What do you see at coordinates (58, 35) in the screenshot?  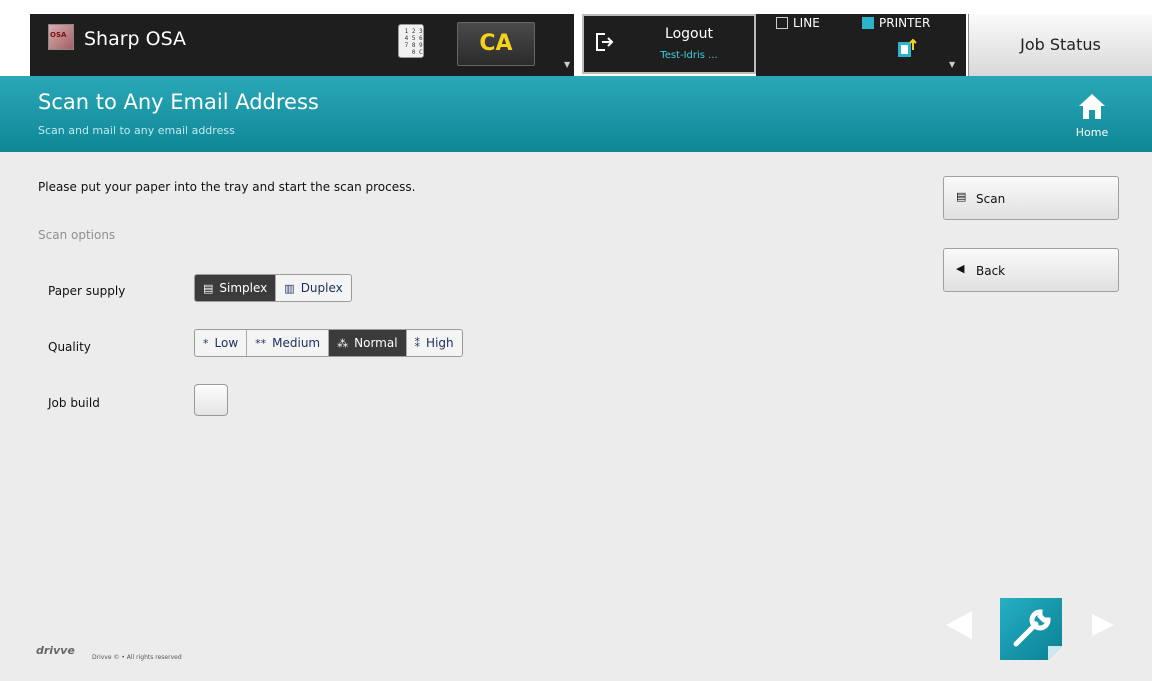 I see `osa-logo-text: OSA` at bounding box center [58, 35].